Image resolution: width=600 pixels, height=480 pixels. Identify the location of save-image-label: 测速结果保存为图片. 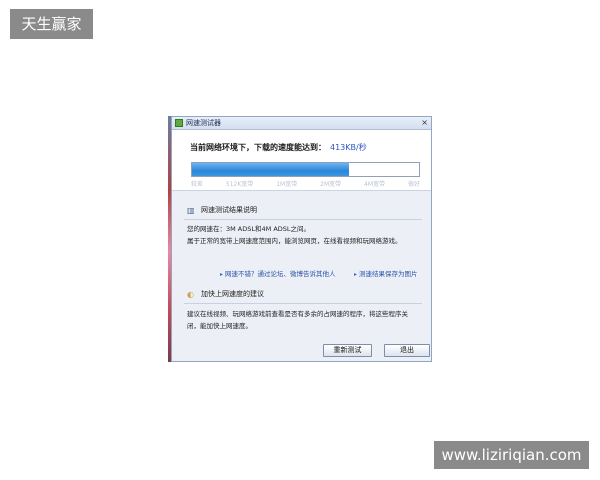
(388, 274).